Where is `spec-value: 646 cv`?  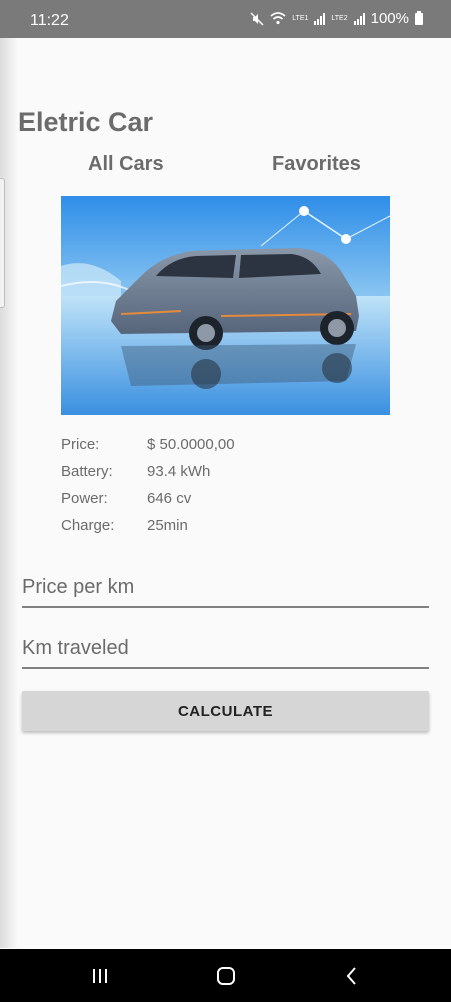 spec-value: 646 cv is located at coordinates (169, 498).